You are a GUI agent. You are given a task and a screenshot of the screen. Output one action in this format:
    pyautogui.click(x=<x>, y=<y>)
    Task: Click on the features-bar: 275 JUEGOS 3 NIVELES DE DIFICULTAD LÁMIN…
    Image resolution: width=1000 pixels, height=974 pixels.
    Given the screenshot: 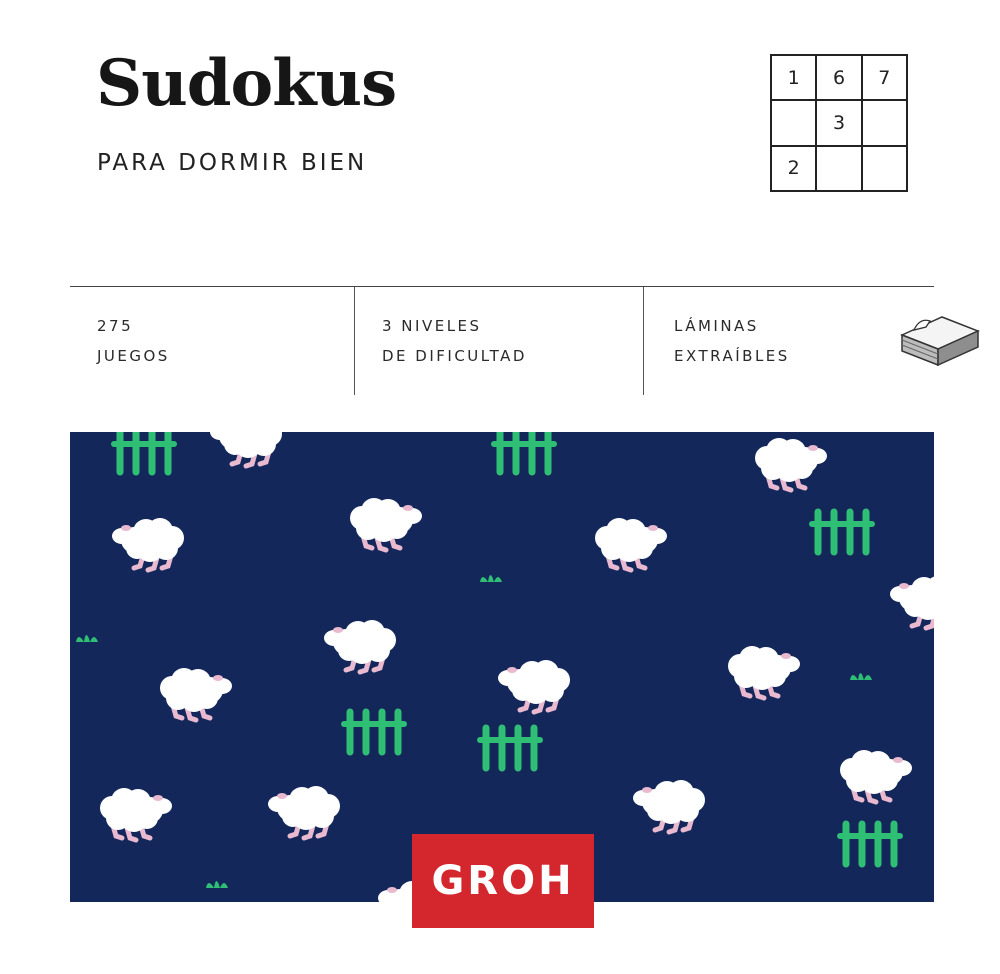 What is the action you would take?
    pyautogui.click(x=525, y=341)
    